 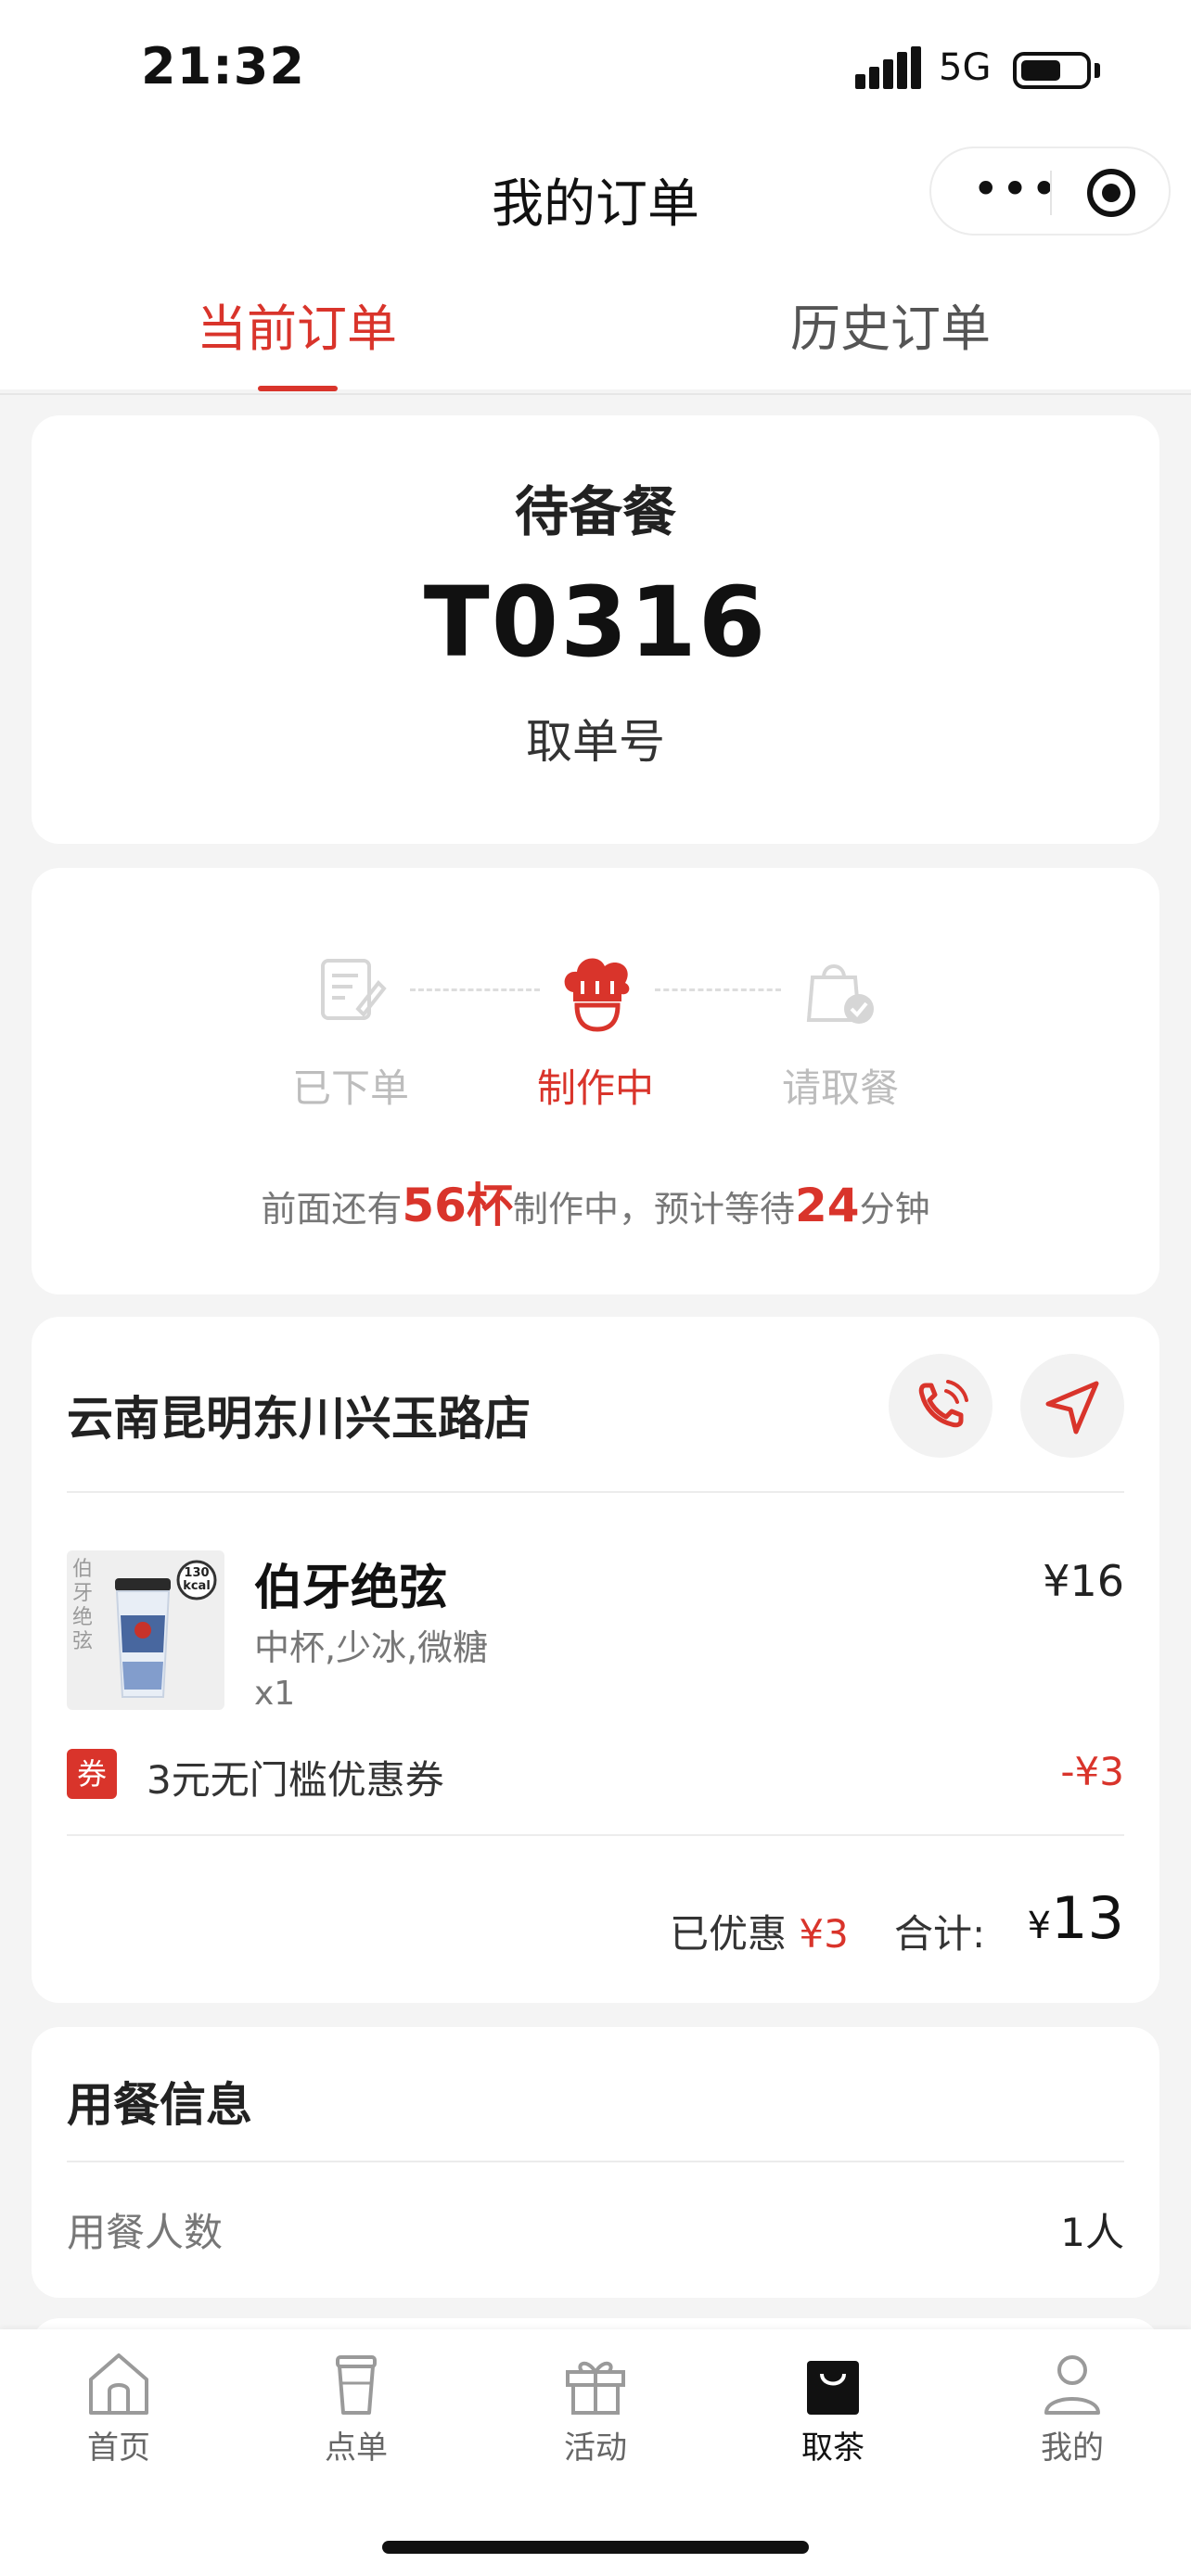 I want to click on close-target-icon, so click(x=1111, y=193).